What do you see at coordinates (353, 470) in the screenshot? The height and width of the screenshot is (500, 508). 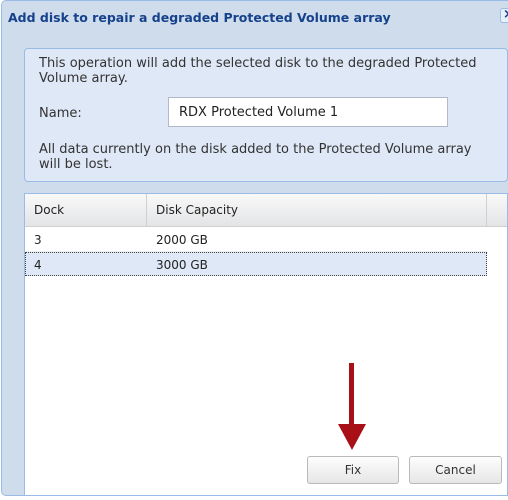 I see `fix-button: Fix` at bounding box center [353, 470].